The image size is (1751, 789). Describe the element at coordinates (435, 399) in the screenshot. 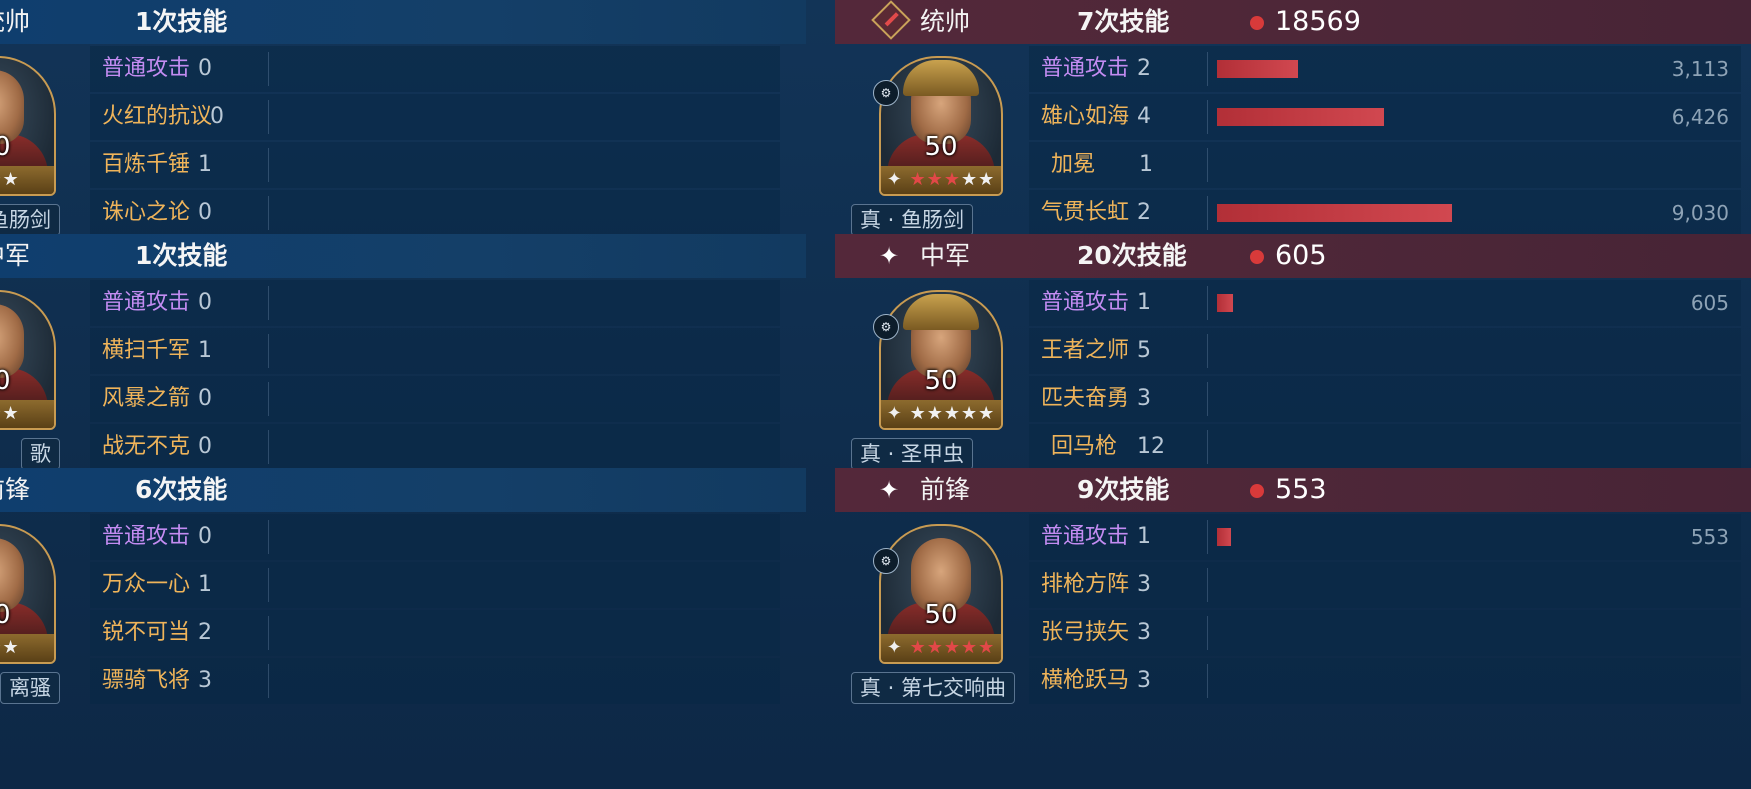

I see `skill-row: 风暴之箭 0` at that location.